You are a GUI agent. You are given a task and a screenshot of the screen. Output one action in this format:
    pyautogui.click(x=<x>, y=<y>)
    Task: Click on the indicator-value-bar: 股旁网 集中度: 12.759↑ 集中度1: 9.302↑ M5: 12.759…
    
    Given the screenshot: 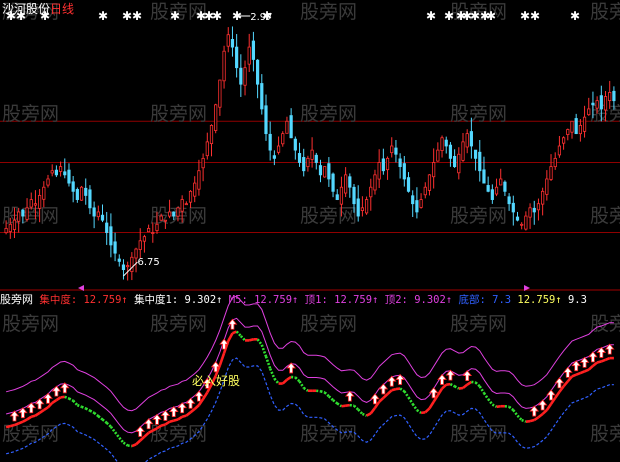 What is the action you would take?
    pyautogui.click(x=310, y=300)
    